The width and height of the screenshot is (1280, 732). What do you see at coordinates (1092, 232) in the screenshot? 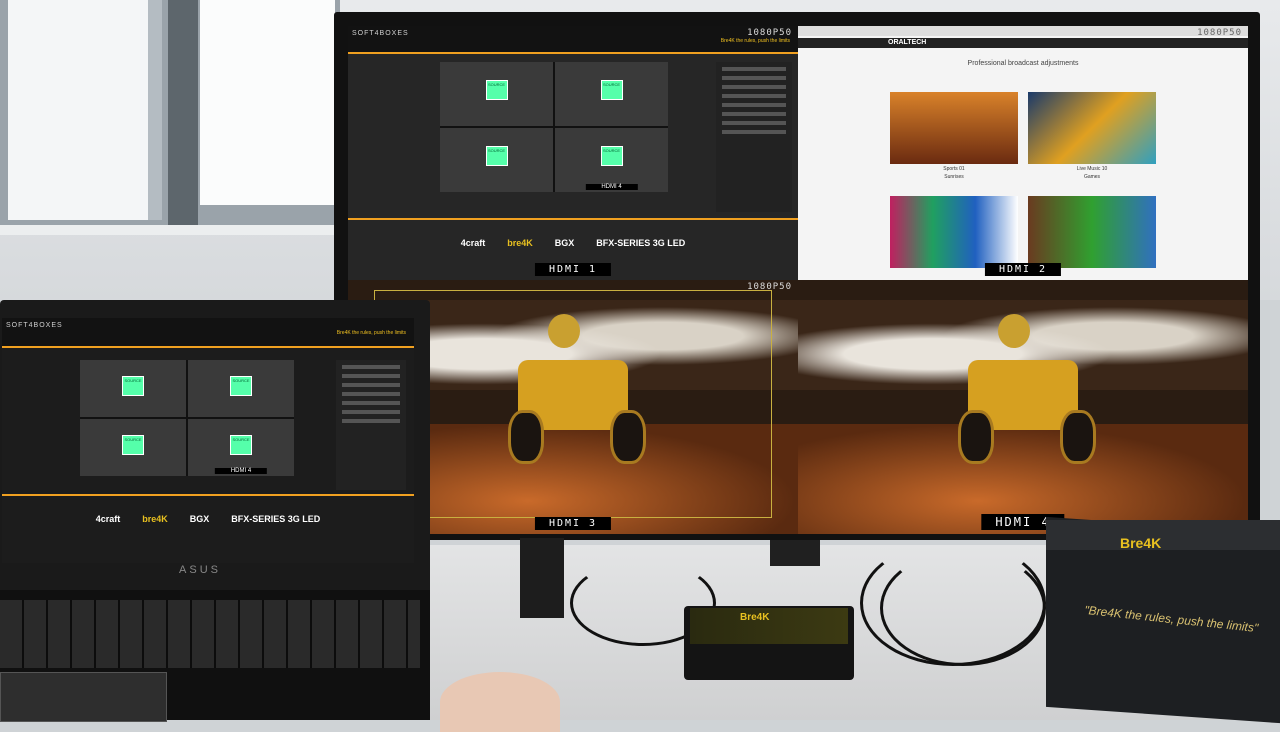
I see `thumbnail-games` at bounding box center [1092, 232].